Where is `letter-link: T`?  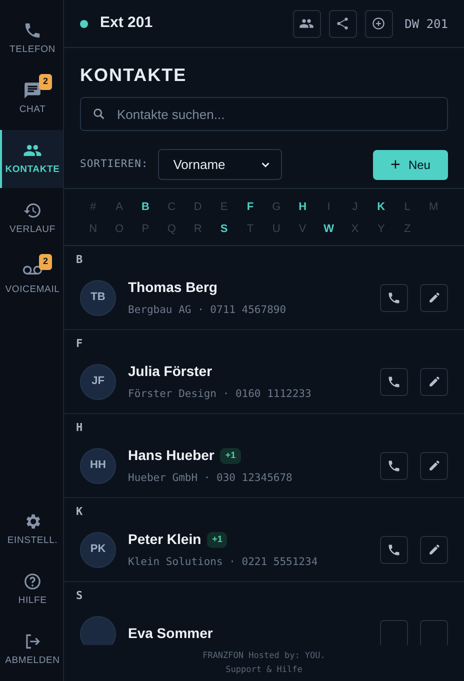
letter-link: T is located at coordinates (250, 229).